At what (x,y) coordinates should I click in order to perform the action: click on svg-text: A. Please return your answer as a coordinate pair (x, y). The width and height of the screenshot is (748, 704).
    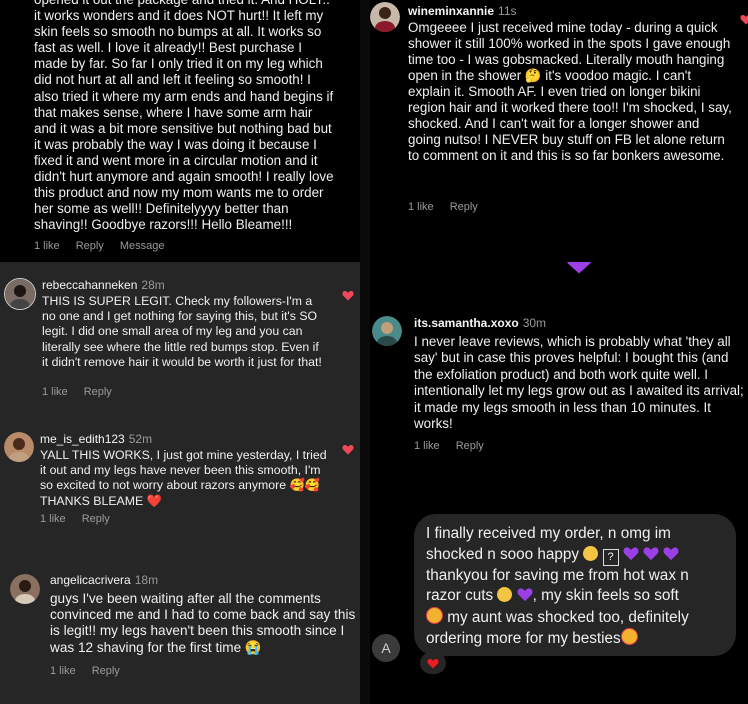
    Looking at the image, I should click on (386, 648).